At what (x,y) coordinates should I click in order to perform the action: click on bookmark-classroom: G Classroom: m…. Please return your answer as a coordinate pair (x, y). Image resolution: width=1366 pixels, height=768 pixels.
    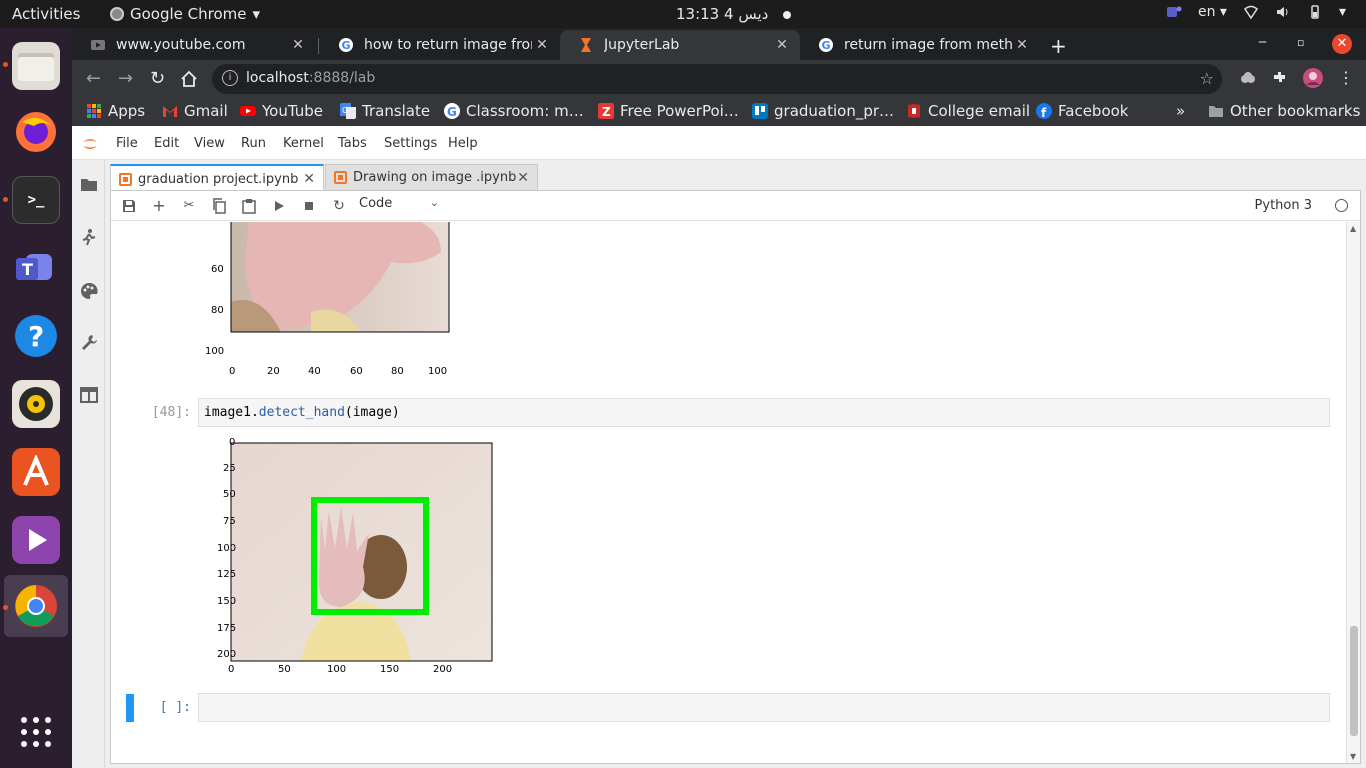
    Looking at the image, I should click on (514, 111).